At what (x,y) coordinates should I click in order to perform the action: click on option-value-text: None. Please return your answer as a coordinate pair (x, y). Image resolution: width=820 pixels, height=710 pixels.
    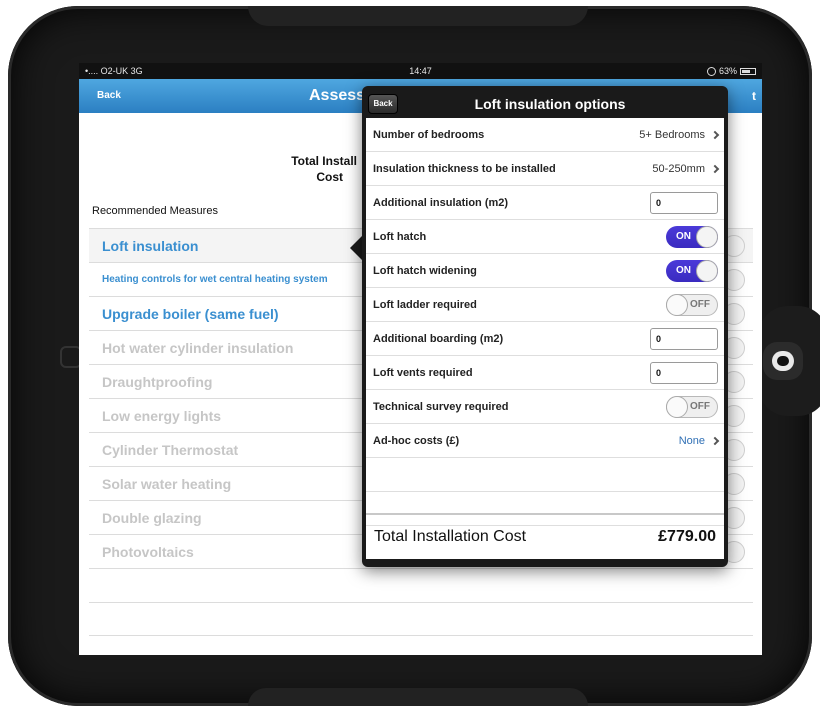
    Looking at the image, I should click on (691, 440).